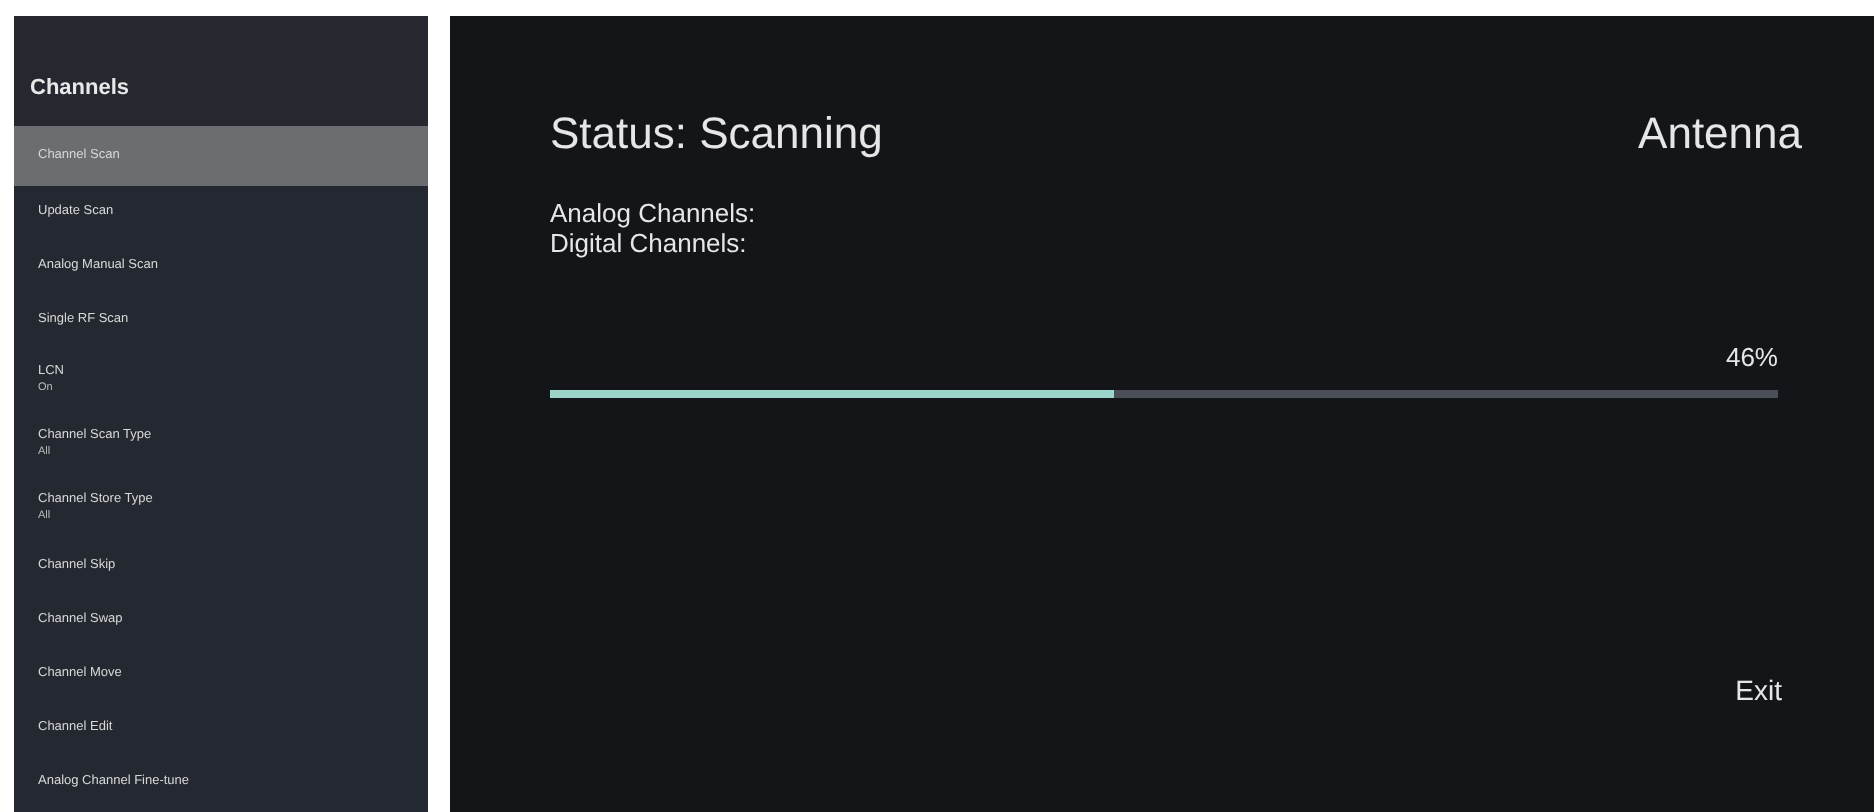 The width and height of the screenshot is (1874, 812). What do you see at coordinates (1720, 134) in the screenshot?
I see `source-text: Antenna` at bounding box center [1720, 134].